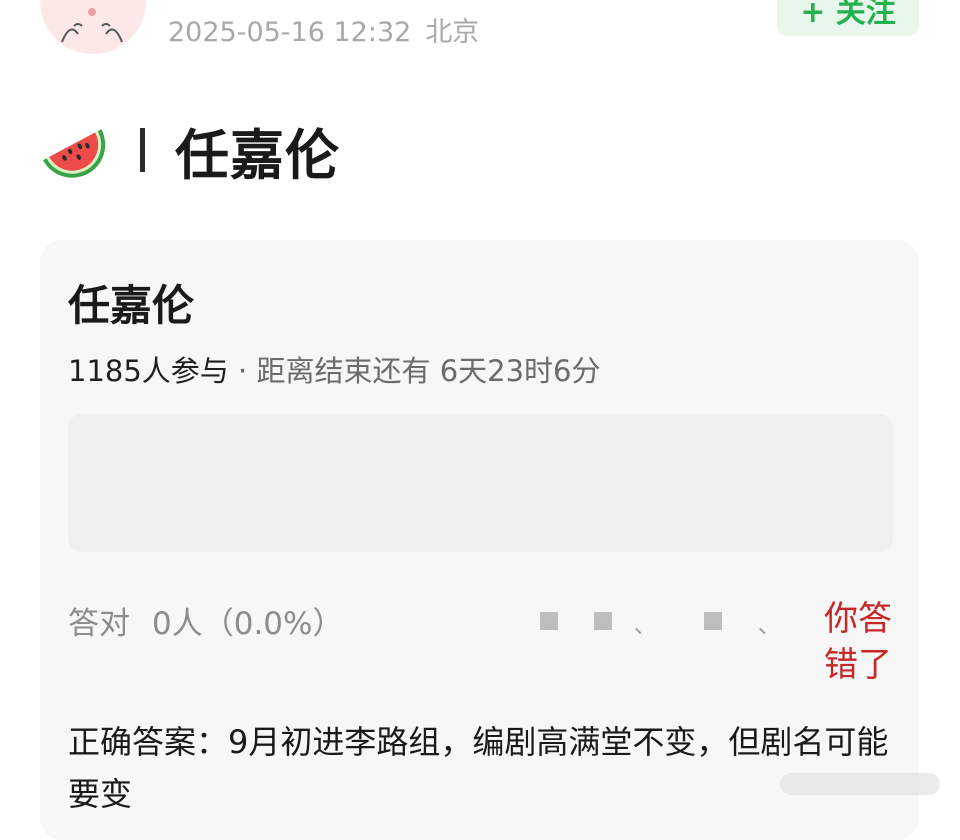 The width and height of the screenshot is (960, 840). What do you see at coordinates (348, 371) in the screenshot?
I see `poll-countdown-prefix: 距离结束还有` at bounding box center [348, 371].